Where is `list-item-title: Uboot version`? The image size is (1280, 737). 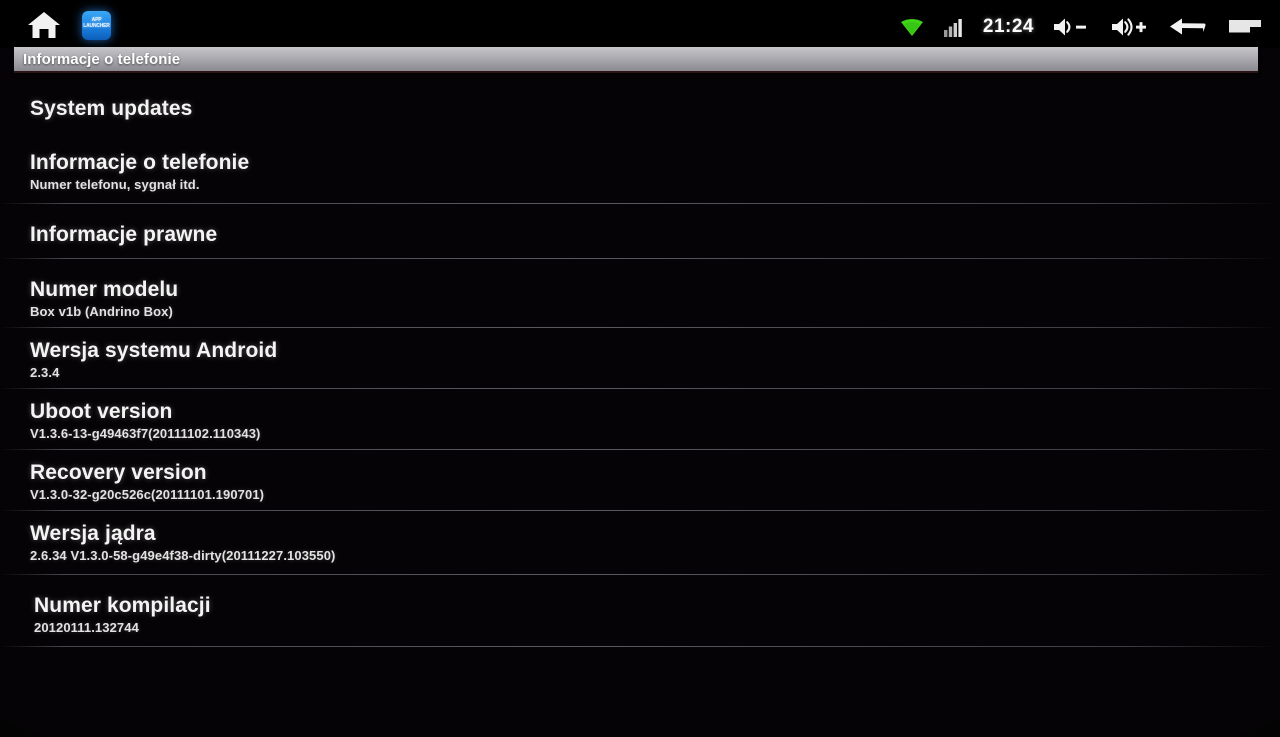 list-item-title: Uboot version is located at coordinates (101, 411).